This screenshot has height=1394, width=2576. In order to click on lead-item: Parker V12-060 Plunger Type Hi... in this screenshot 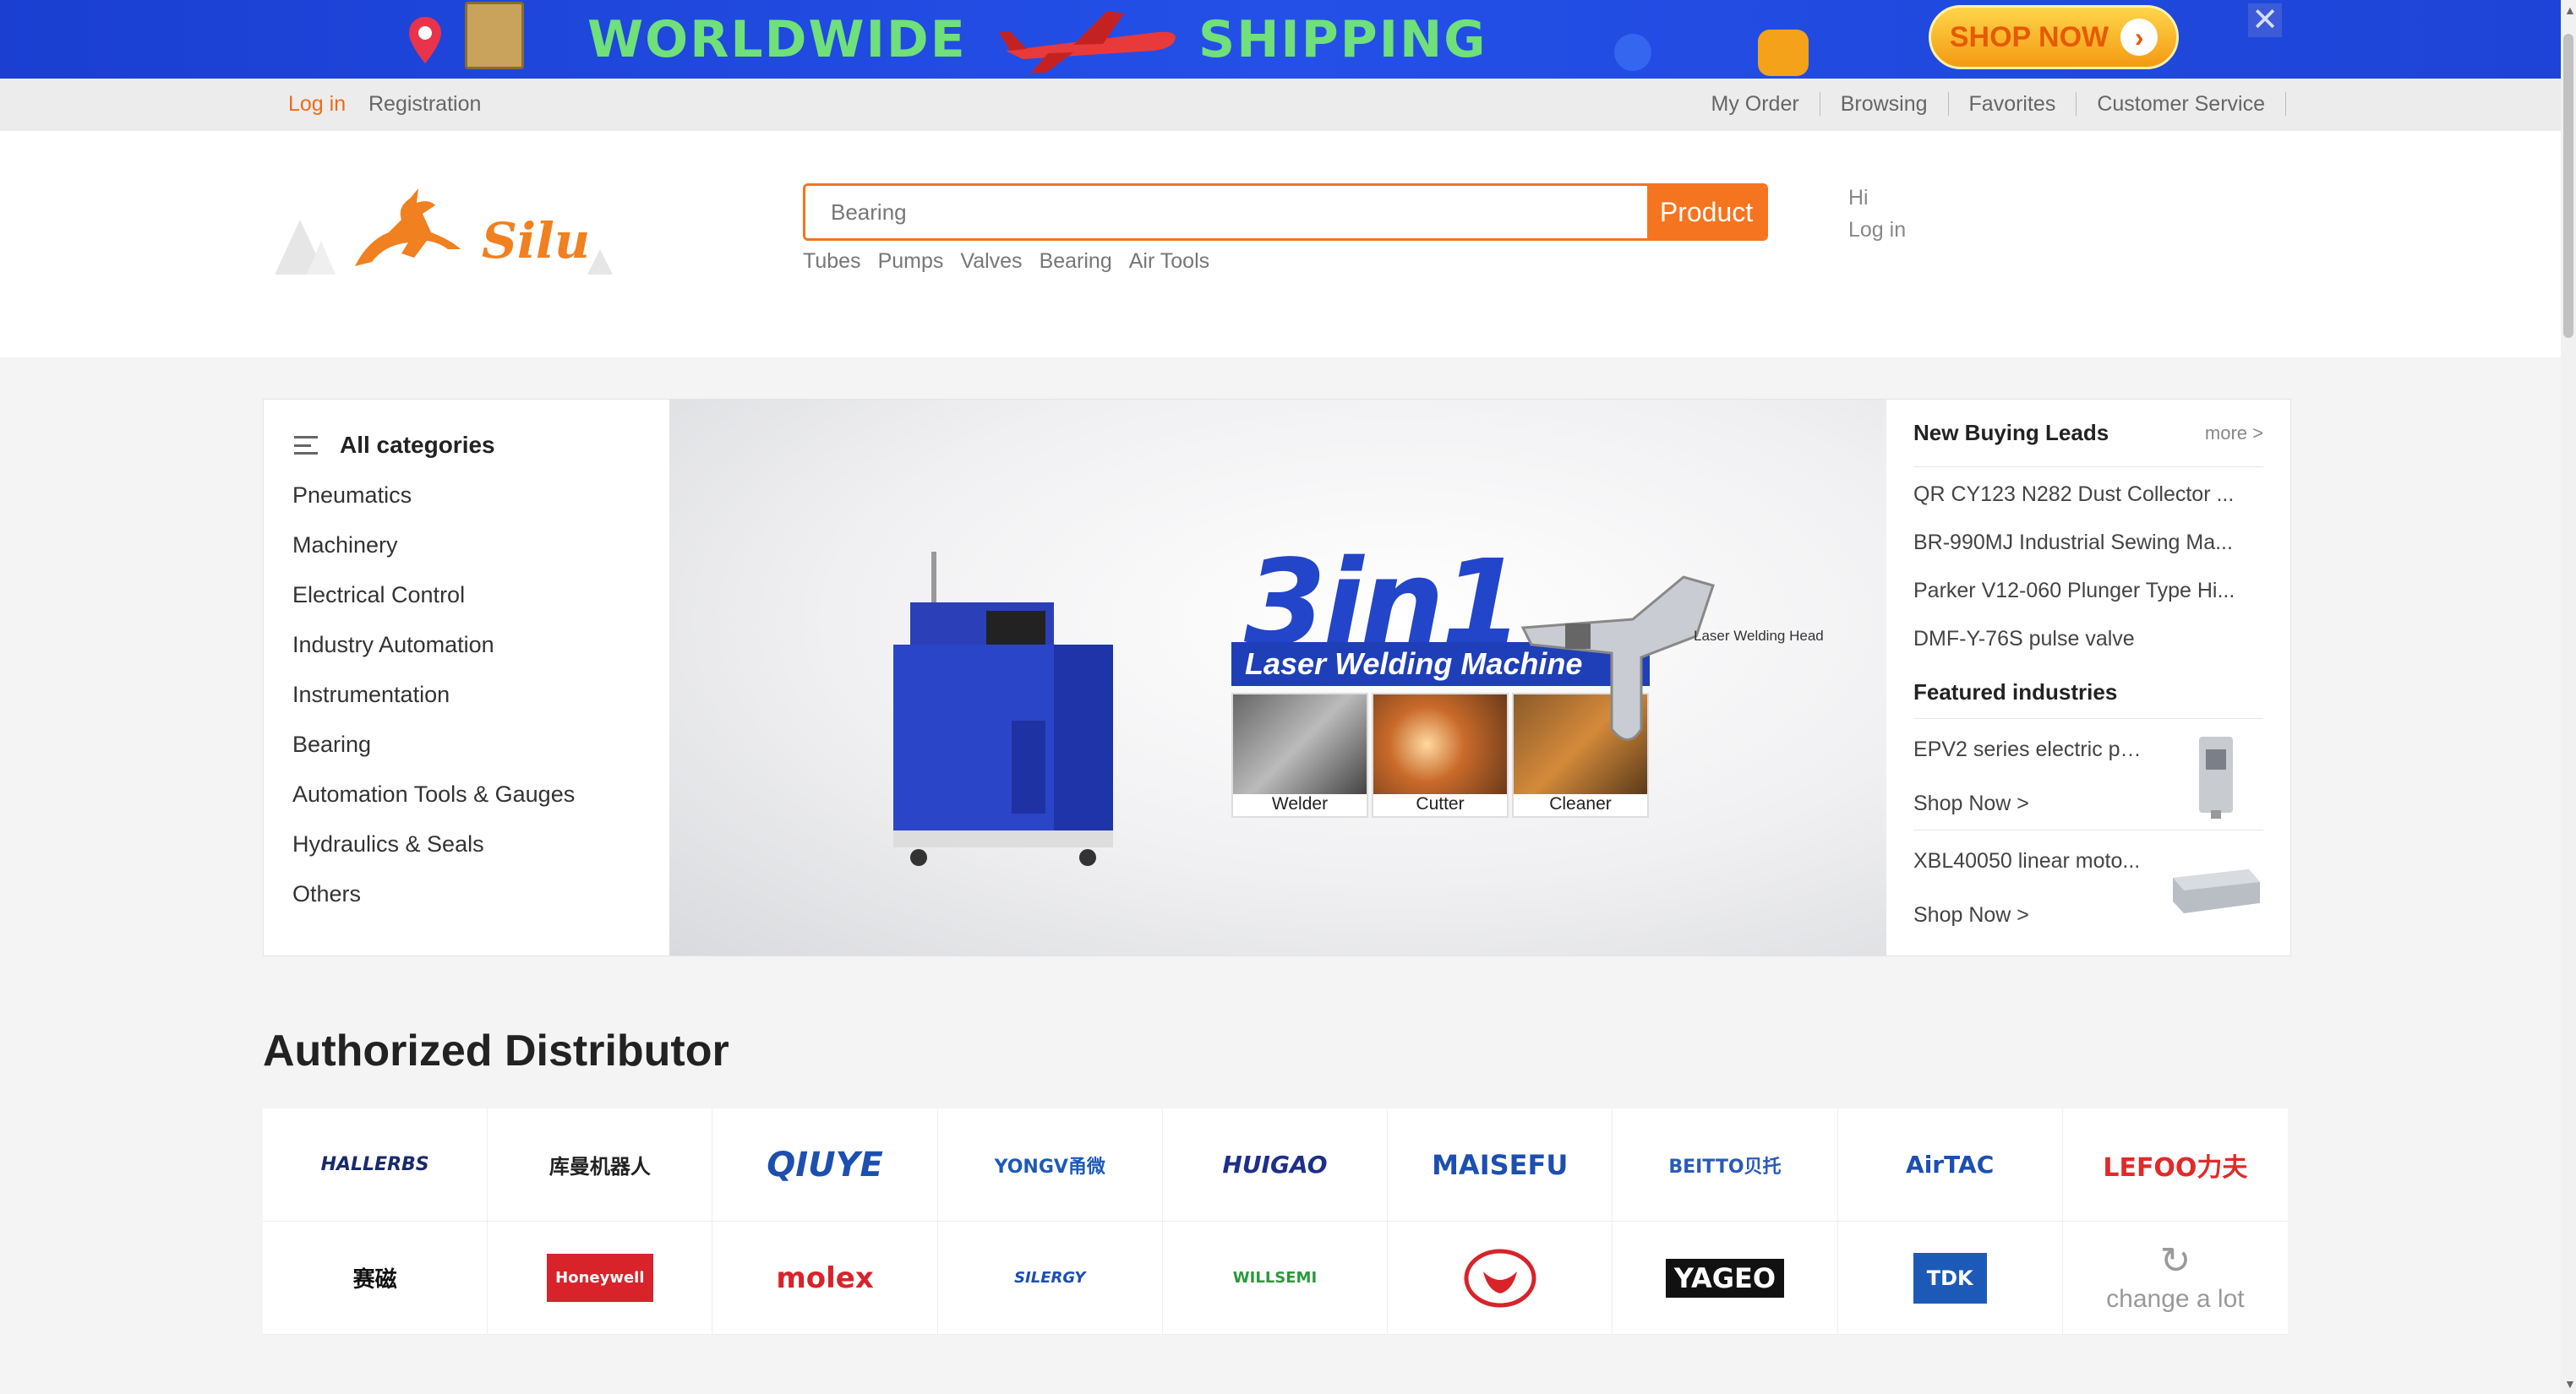, I will do `click(2088, 591)`.